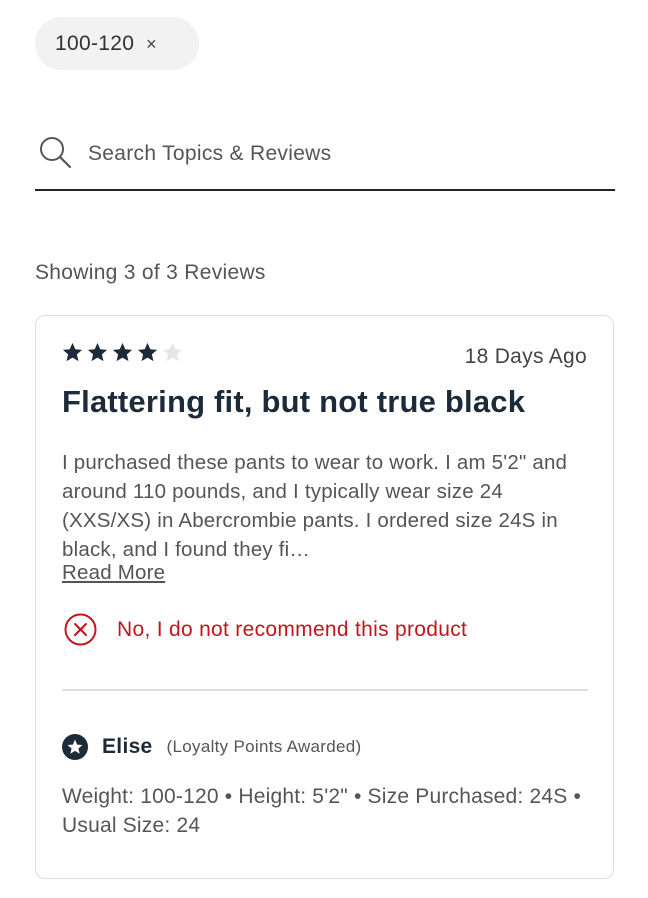 Image resolution: width=648 pixels, height=898 pixels. I want to click on remove-filter-icon: ×, so click(151, 44).